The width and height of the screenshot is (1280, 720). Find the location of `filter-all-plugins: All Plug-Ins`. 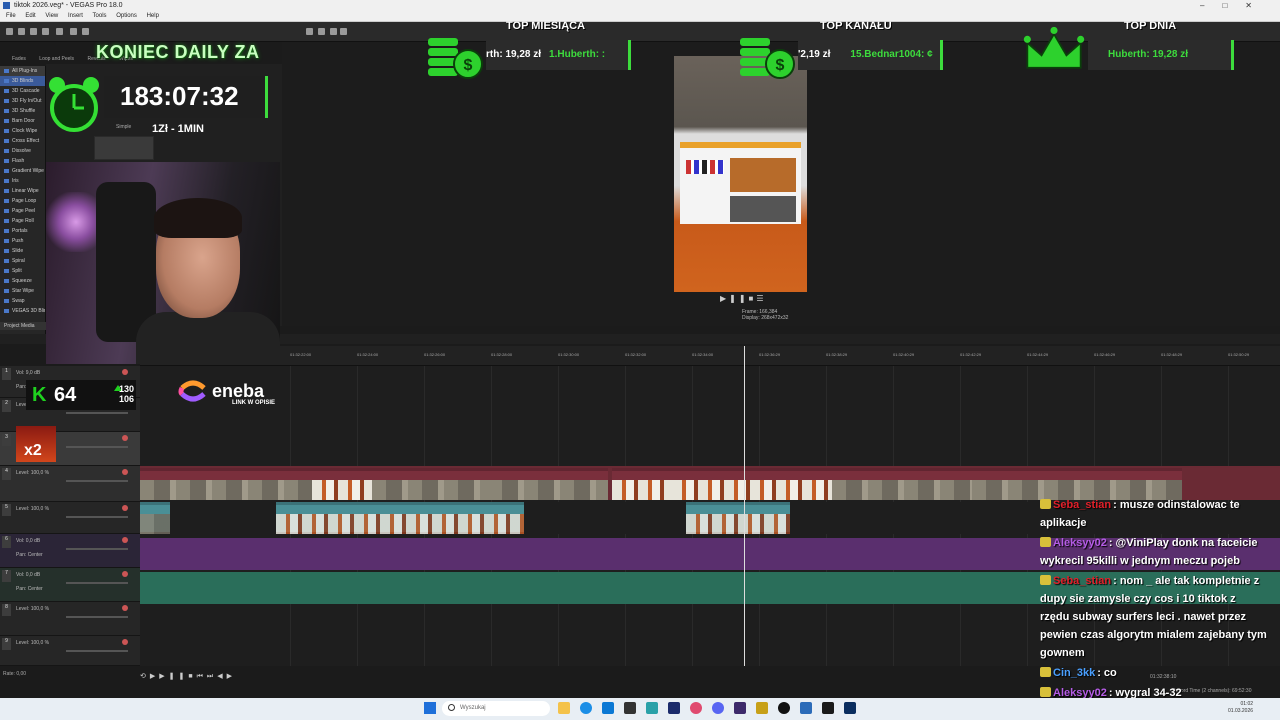

filter-all-plugins: All Plug-Ins is located at coordinates (22, 71).